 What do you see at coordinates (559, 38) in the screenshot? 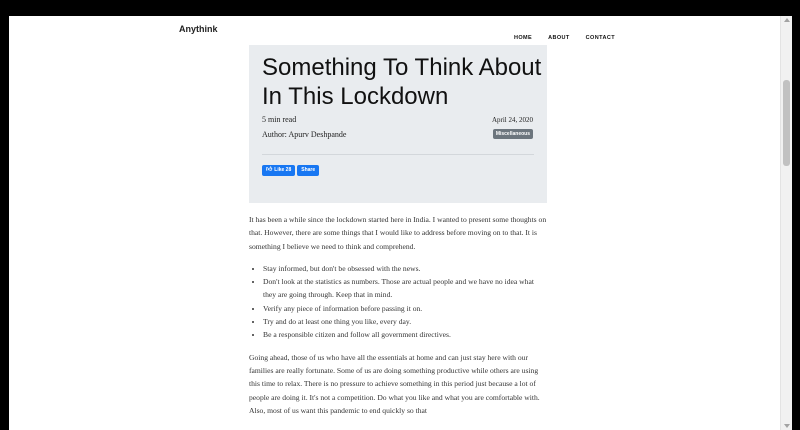
I see `nav-link-about: ABOUT` at bounding box center [559, 38].